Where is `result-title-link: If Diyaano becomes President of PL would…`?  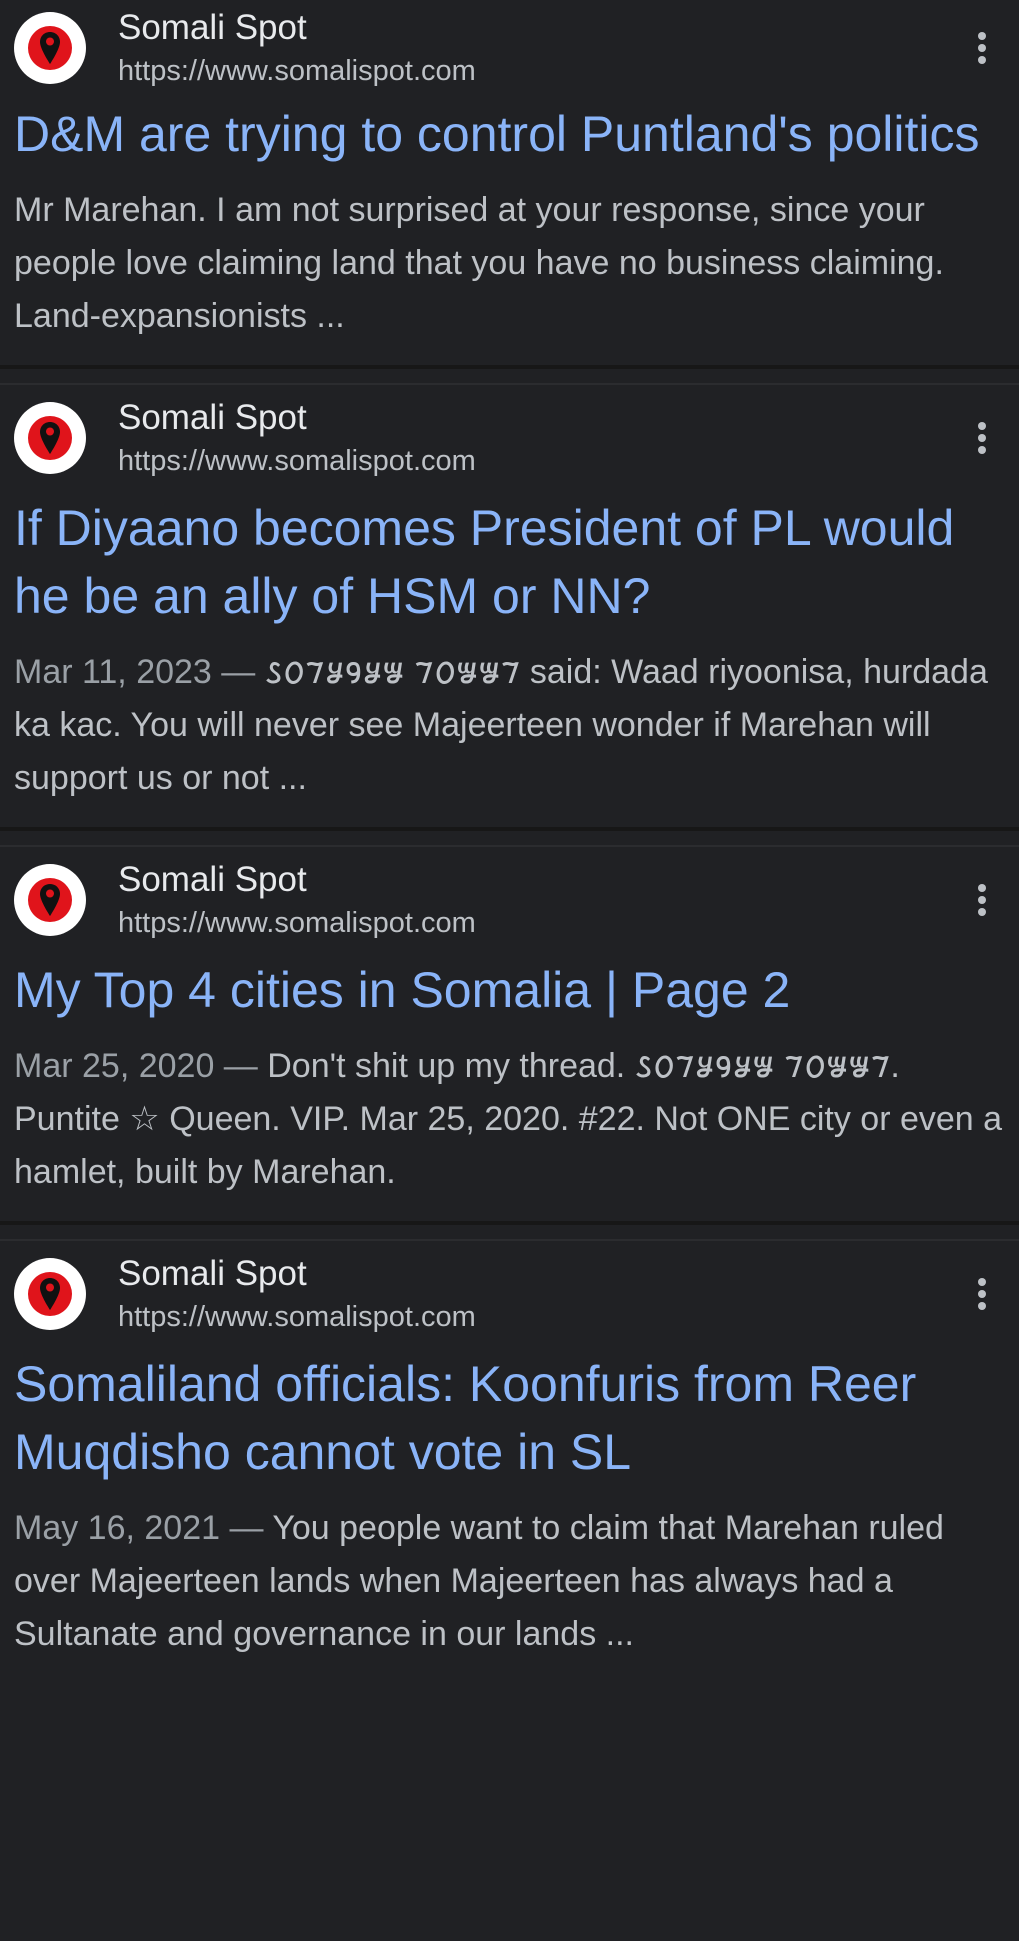 result-title-link: If Diyaano becomes President of PL would… is located at coordinates (509, 562).